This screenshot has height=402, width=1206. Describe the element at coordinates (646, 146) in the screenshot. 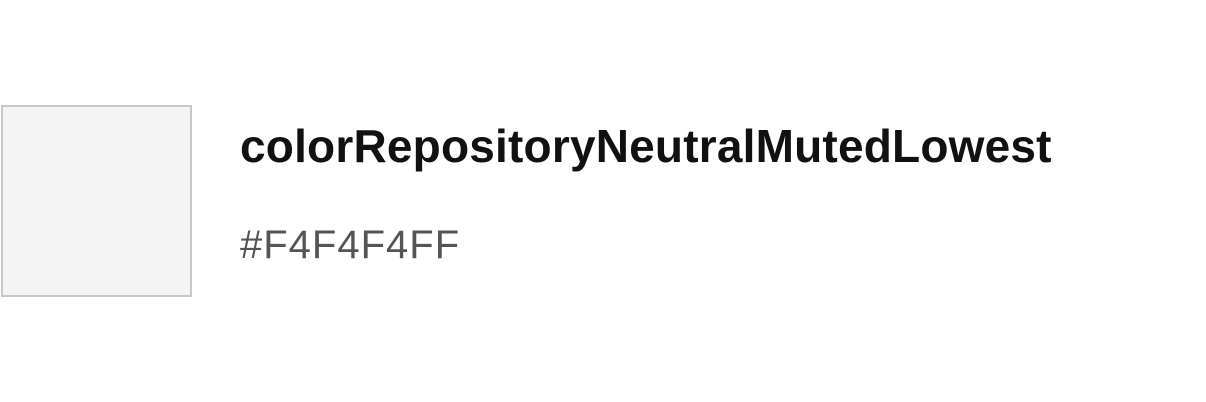

I see `token-name: colorRepositoryNeutralMutedLowest` at that location.